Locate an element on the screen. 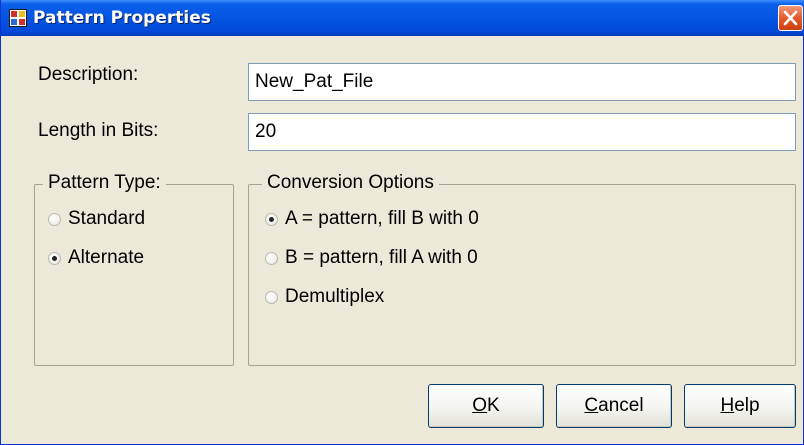 This screenshot has height=445, width=804. ok-label-rest: K is located at coordinates (493, 405).